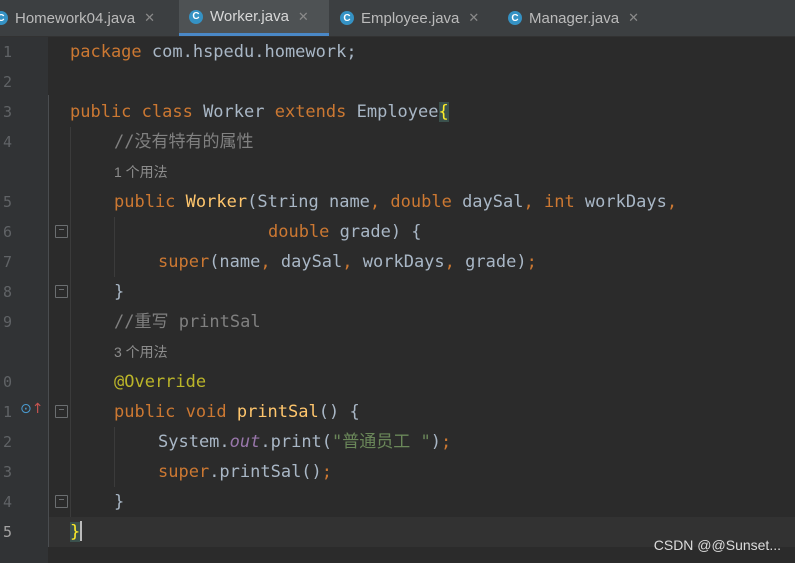 The width and height of the screenshot is (795, 563). Describe the element at coordinates (8, 52) in the screenshot. I see `line-number: 1` at that location.